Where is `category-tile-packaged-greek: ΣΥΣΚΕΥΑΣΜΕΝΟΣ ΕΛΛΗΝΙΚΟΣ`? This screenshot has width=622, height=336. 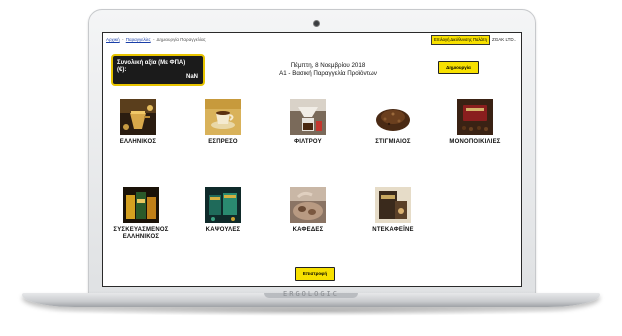 category-tile-packaged-greek: ΣΥΣΚΕΥΑΣΜΕΝΟΣ ΕΛΛΗΝΙΚΟΣ is located at coordinates (141, 214).